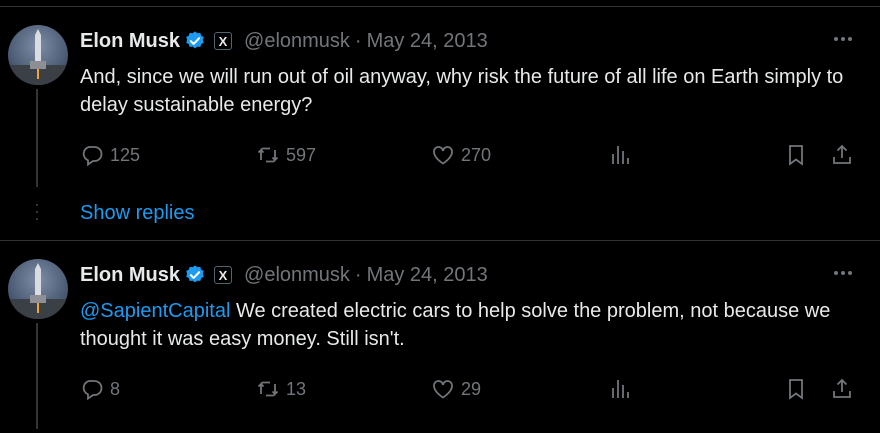 The height and width of the screenshot is (433, 880). Describe the element at coordinates (456, 389) in the screenshot. I see `like-button: 29` at that location.